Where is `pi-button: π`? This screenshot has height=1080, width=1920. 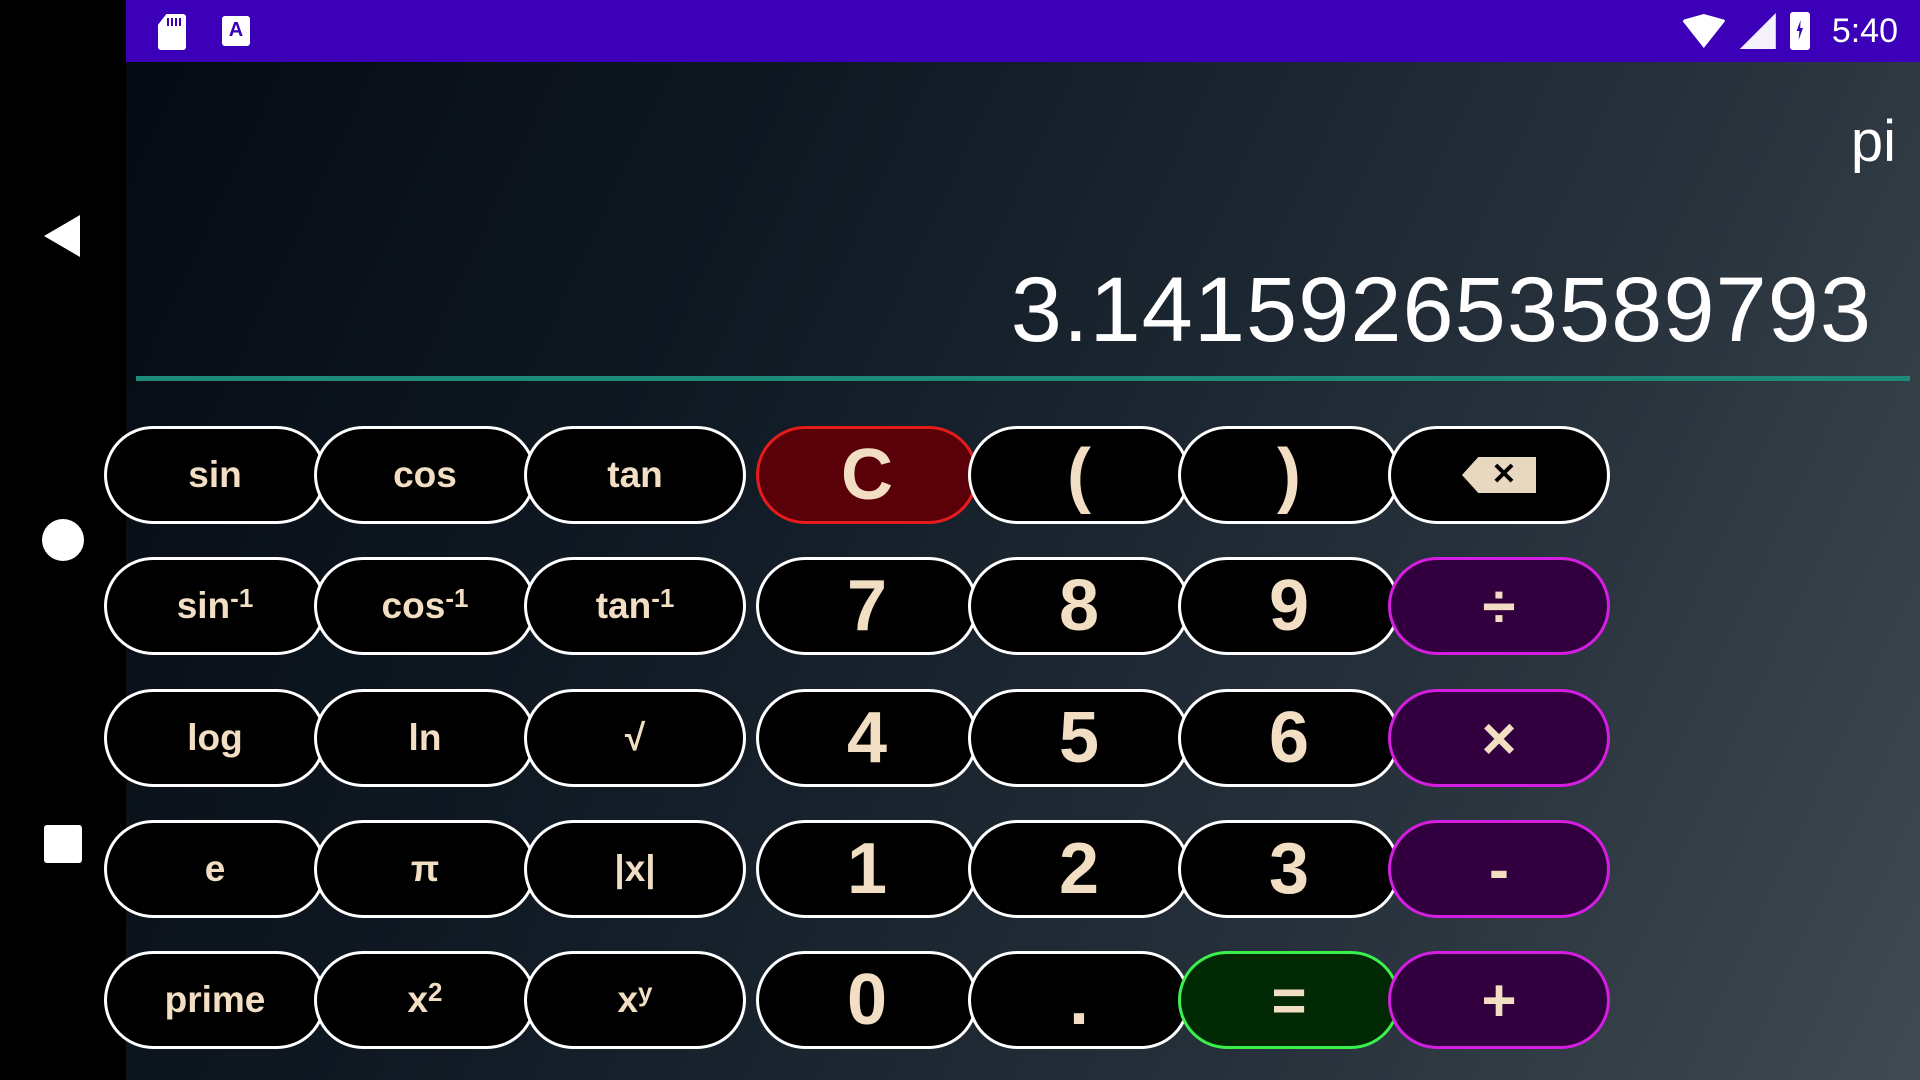
pi-button: π is located at coordinates (425, 869).